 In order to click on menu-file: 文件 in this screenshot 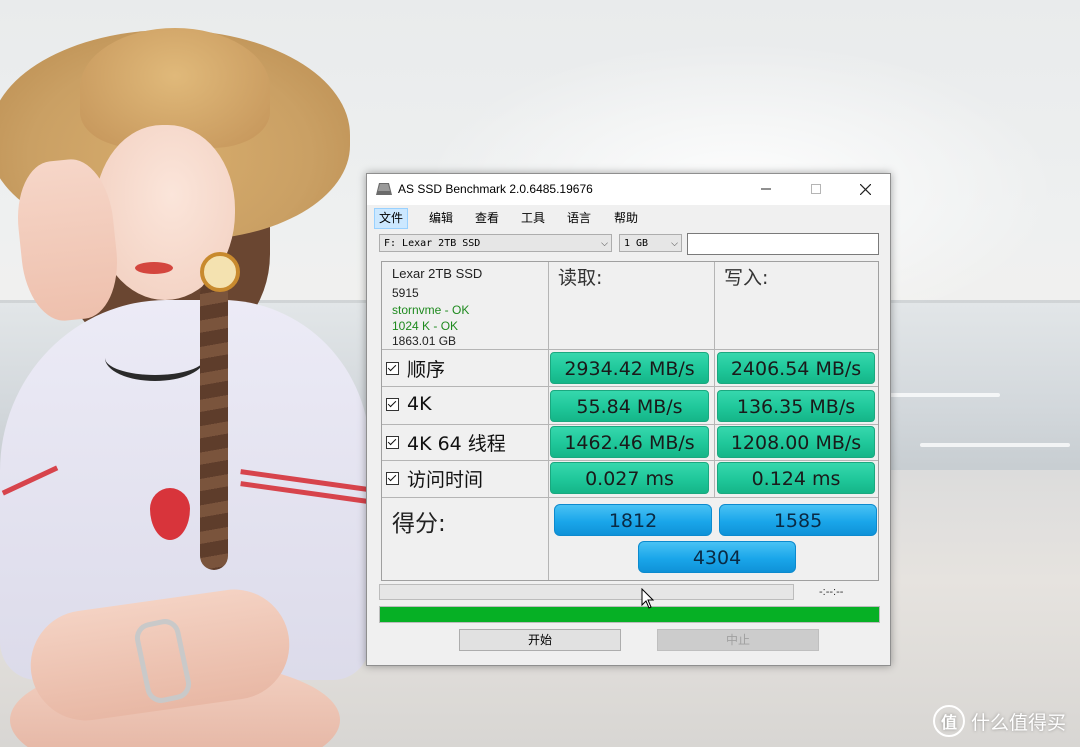, I will do `click(391, 218)`.